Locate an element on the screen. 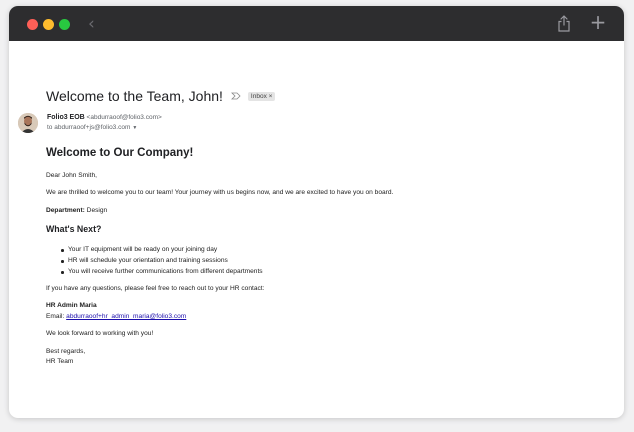 This screenshot has height=432, width=634. department-value: Design is located at coordinates (96, 210).